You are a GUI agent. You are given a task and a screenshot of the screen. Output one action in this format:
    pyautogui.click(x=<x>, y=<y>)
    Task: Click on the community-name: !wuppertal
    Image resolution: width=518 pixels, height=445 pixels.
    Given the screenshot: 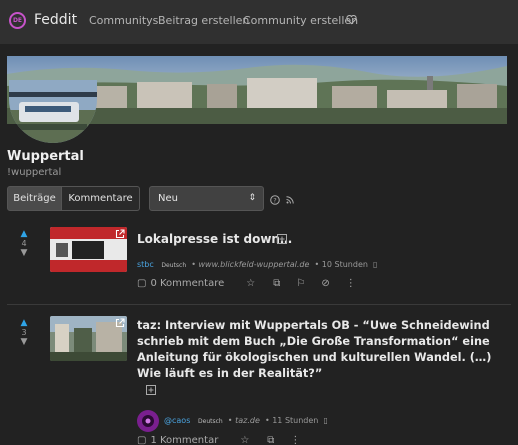 What is the action you would take?
    pyautogui.click(x=34, y=172)
    